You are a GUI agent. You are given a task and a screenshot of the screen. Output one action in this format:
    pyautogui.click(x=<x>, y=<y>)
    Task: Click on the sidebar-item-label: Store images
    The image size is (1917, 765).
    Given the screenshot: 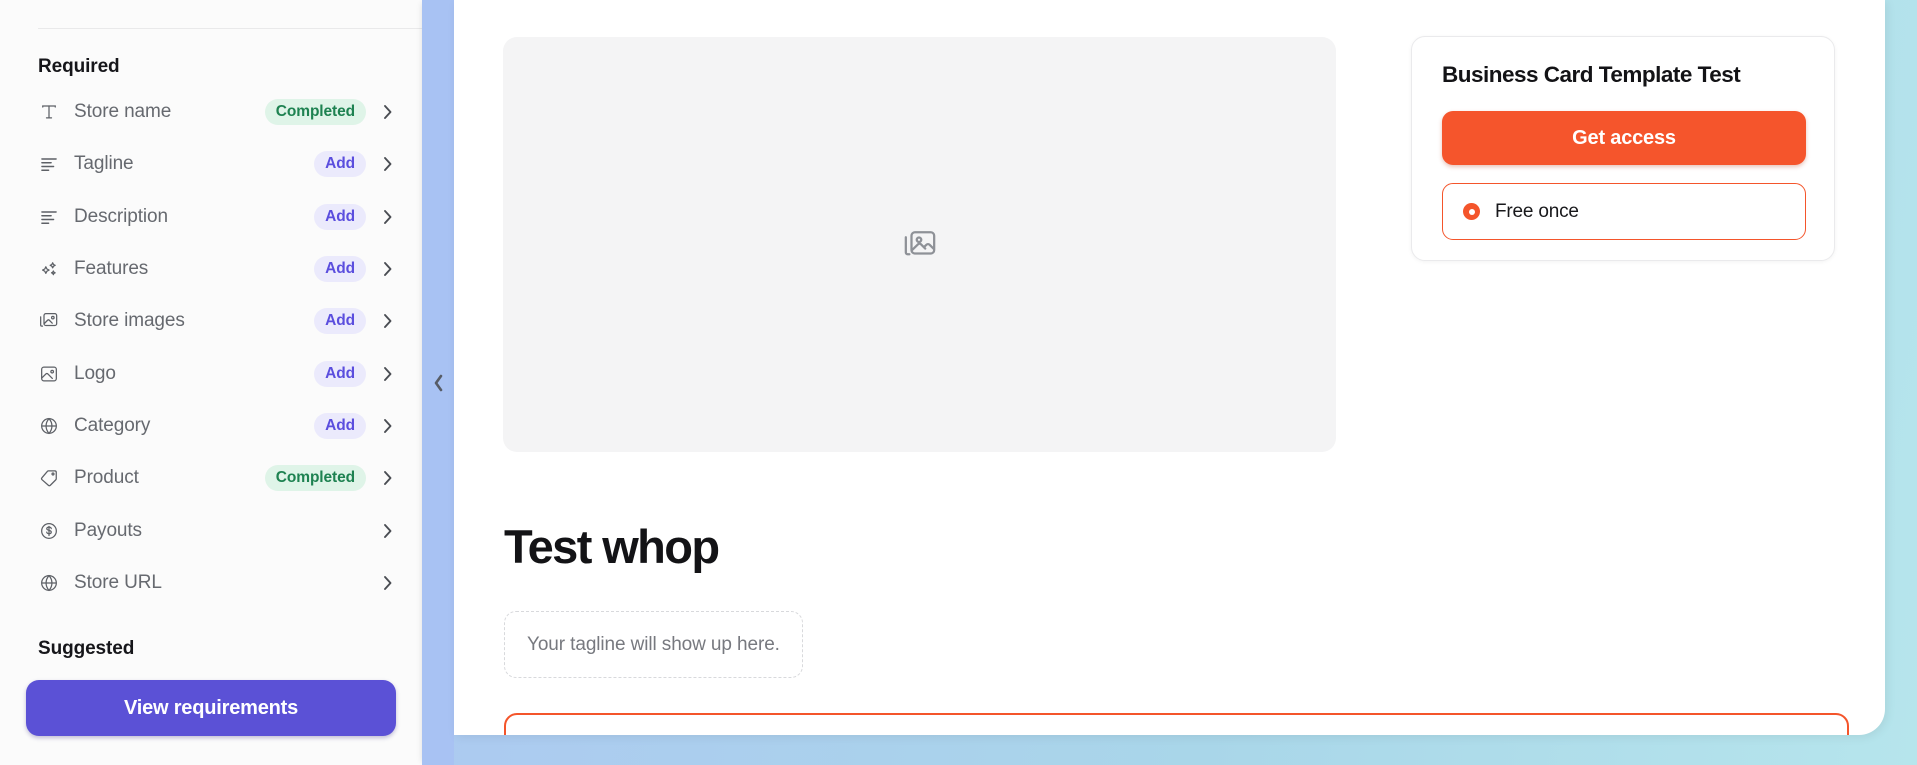 What is the action you would take?
    pyautogui.click(x=129, y=321)
    